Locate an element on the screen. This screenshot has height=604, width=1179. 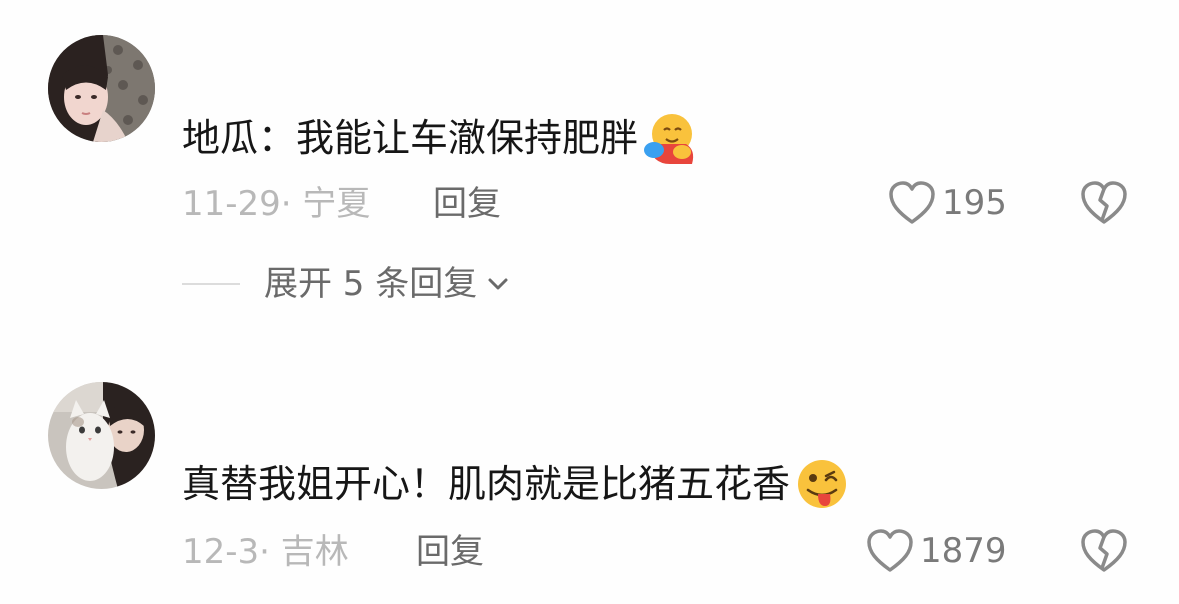
expand-replies-button: 展开 5 条回复 is located at coordinates (346, 284).